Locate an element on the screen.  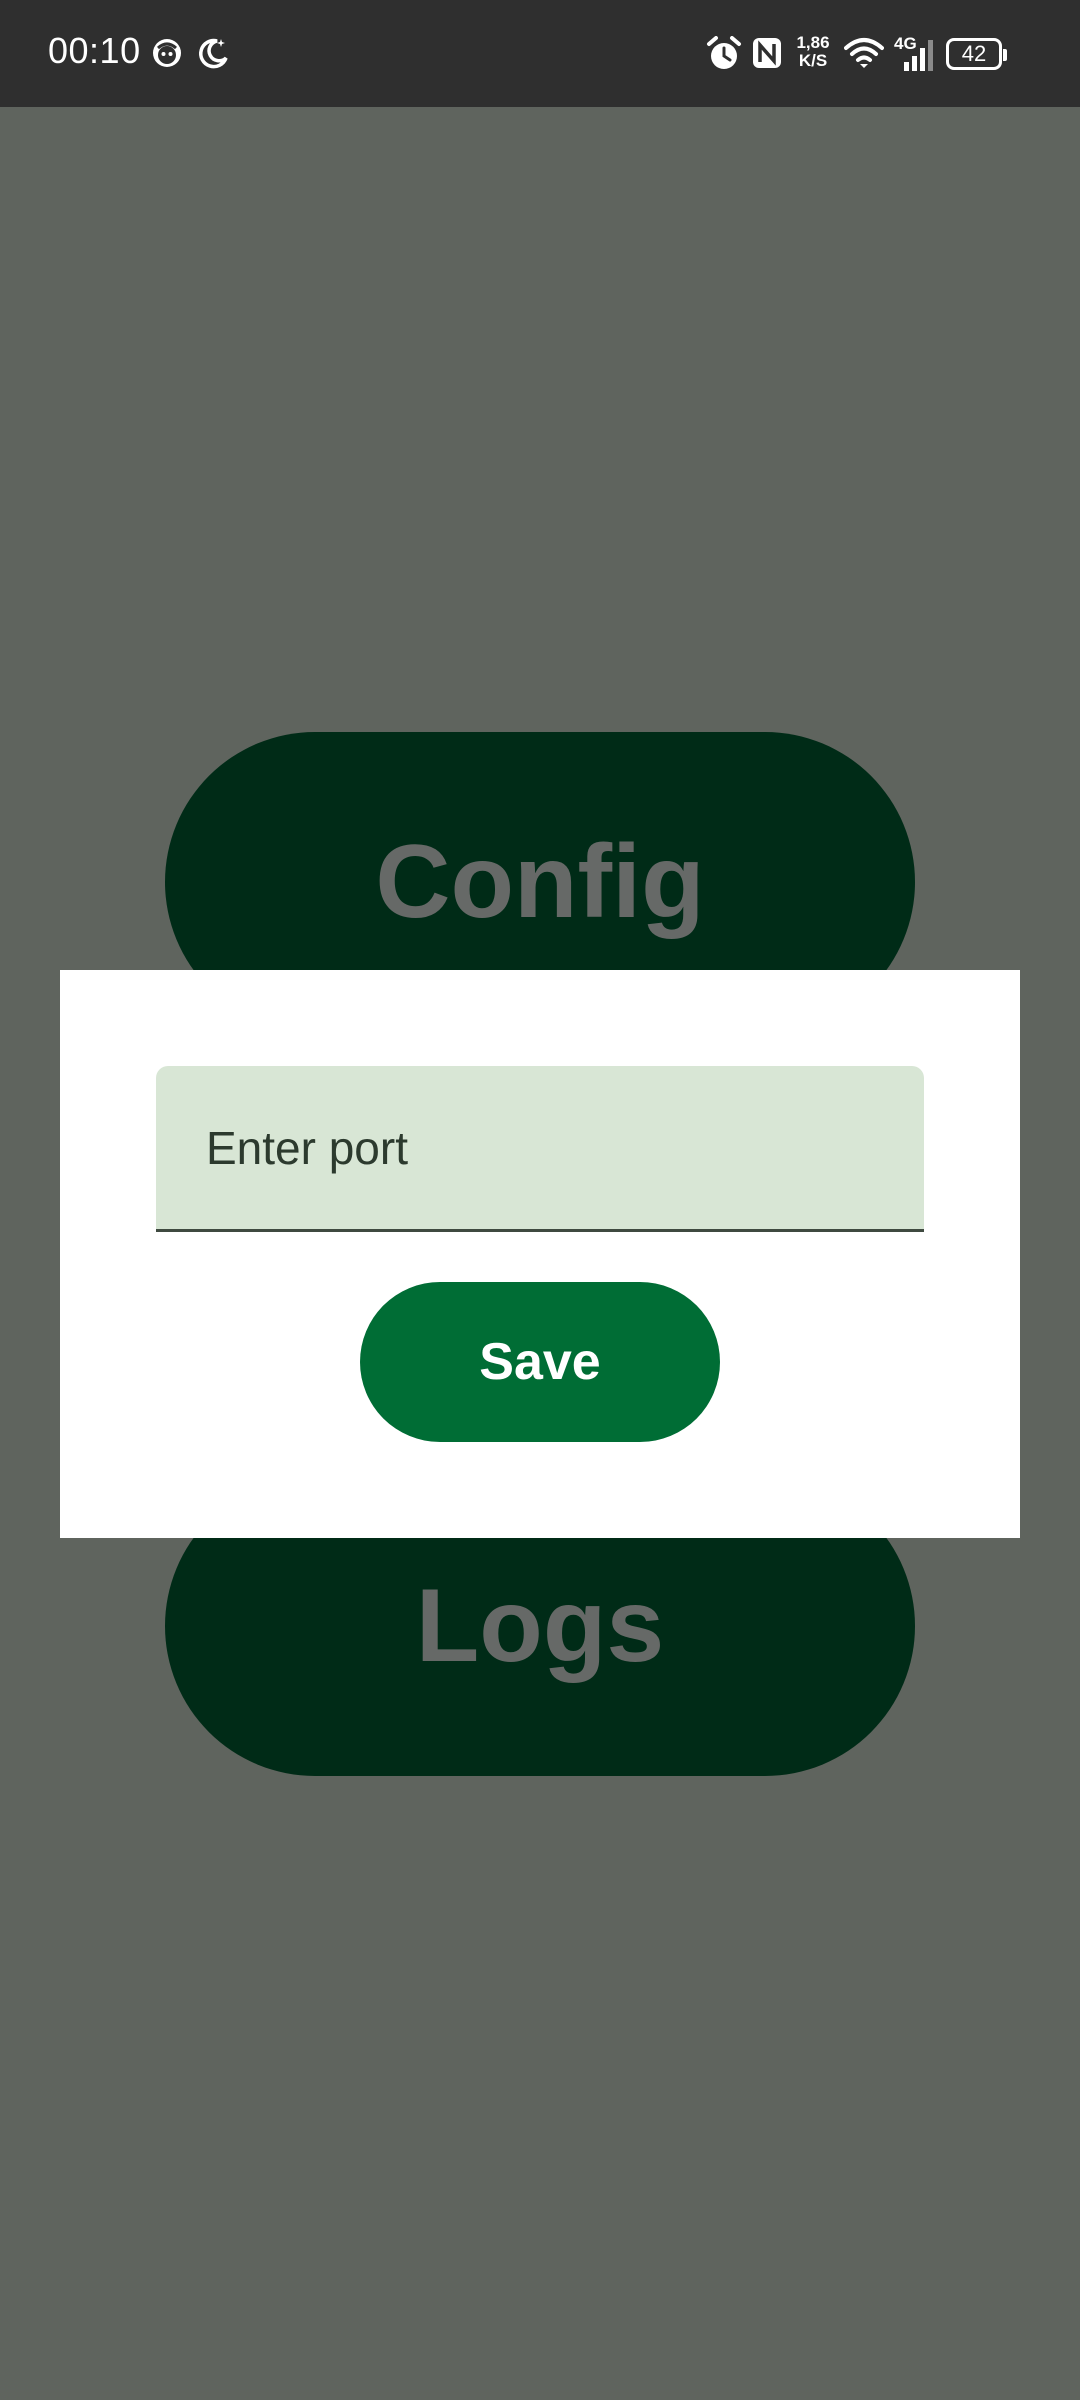
speed-unit: K/S is located at coordinates (813, 60).